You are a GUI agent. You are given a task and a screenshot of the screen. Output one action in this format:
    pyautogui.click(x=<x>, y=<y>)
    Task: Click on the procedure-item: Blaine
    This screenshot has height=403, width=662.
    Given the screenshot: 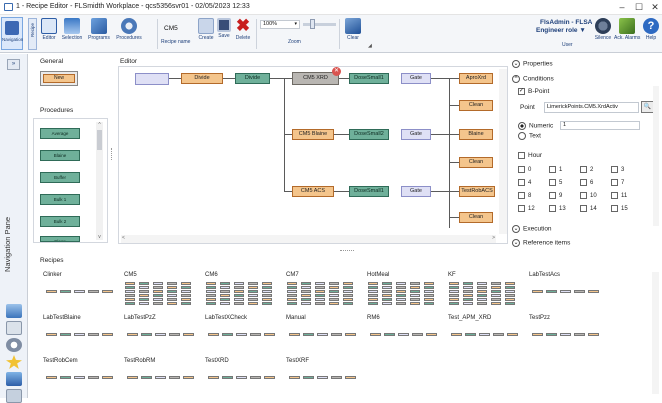 What is the action you would take?
    pyautogui.click(x=60, y=155)
    